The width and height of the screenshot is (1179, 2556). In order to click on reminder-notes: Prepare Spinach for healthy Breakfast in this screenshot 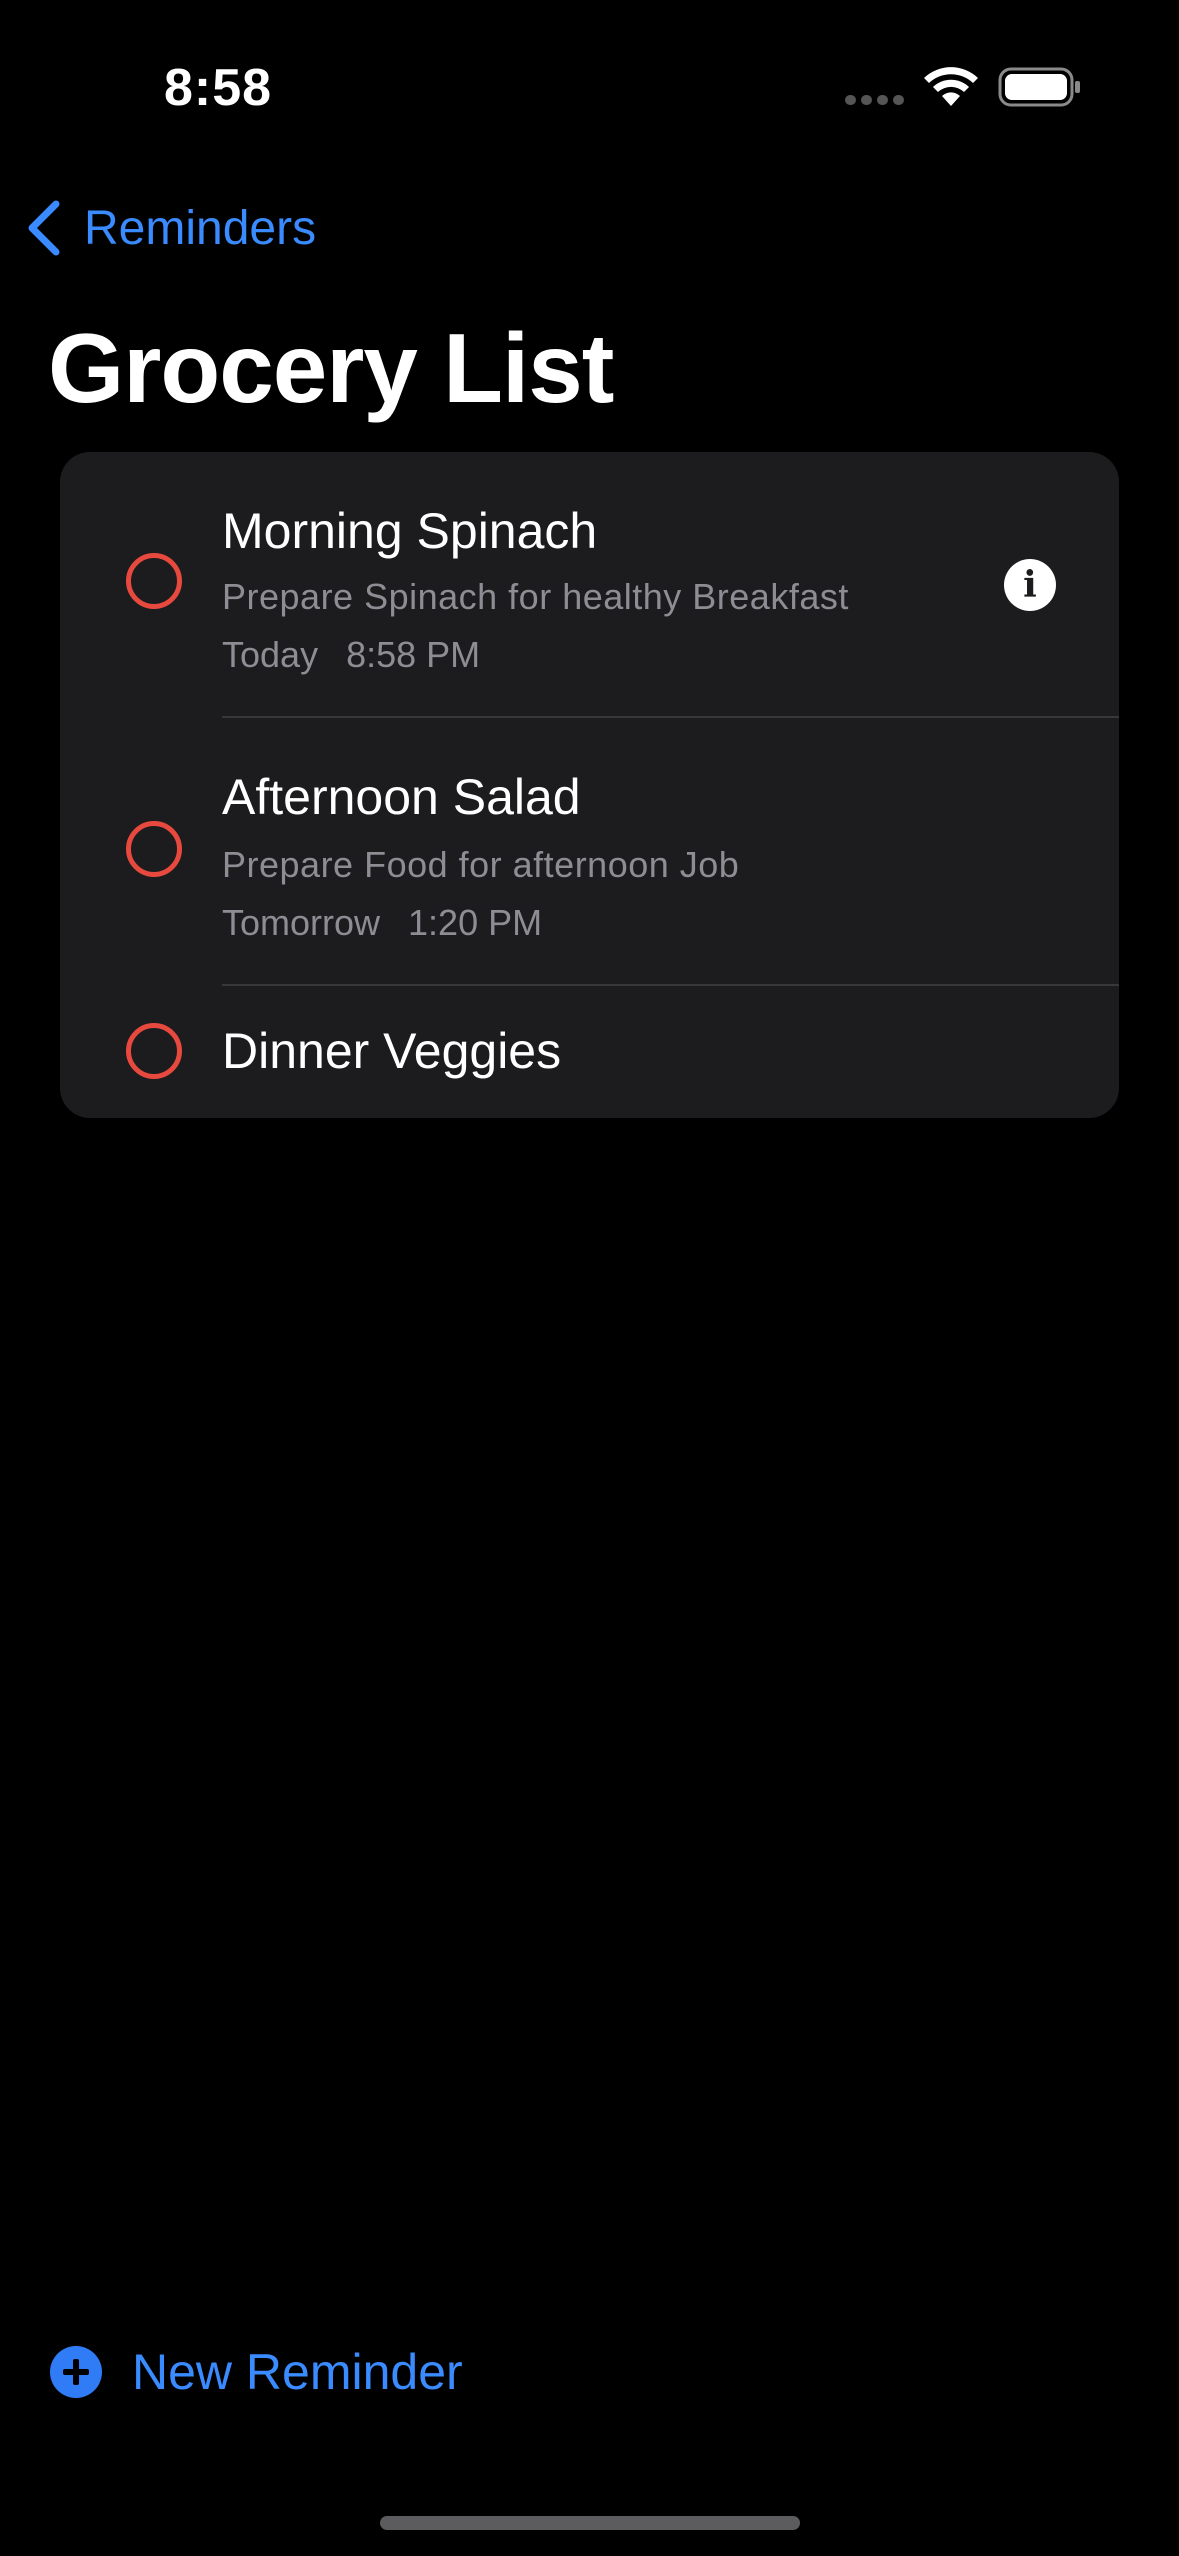, I will do `click(535, 596)`.